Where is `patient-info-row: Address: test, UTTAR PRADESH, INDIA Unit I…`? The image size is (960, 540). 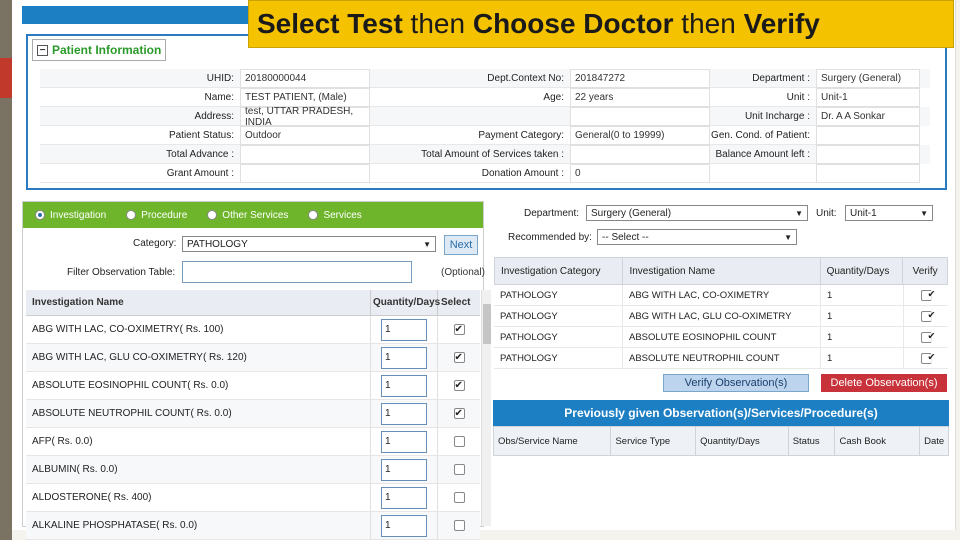 patient-info-row: Address: test, UTTAR PRADESH, INDIA Unit I… is located at coordinates (485, 117).